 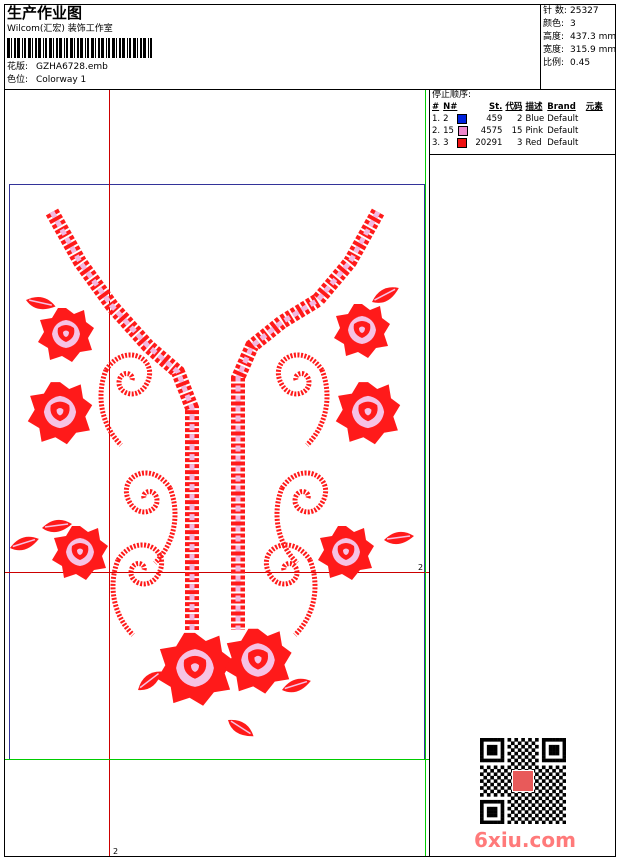 I want to click on scroll-right-upper, so click(x=302, y=400).